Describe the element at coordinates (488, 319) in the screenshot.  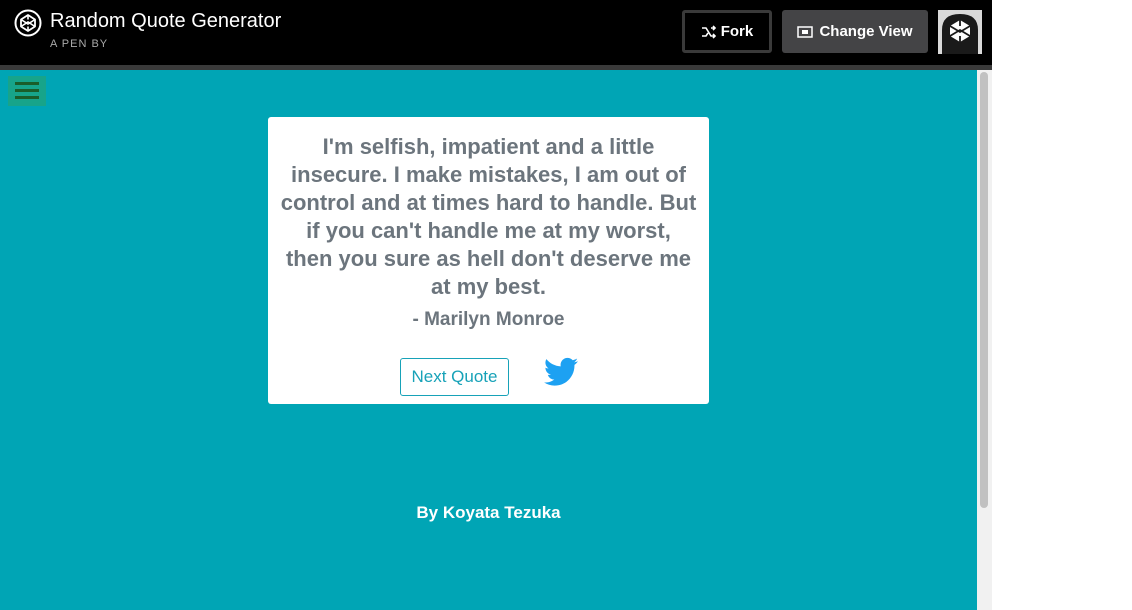
I see `quote-author: - Marilyn Monroe` at that location.